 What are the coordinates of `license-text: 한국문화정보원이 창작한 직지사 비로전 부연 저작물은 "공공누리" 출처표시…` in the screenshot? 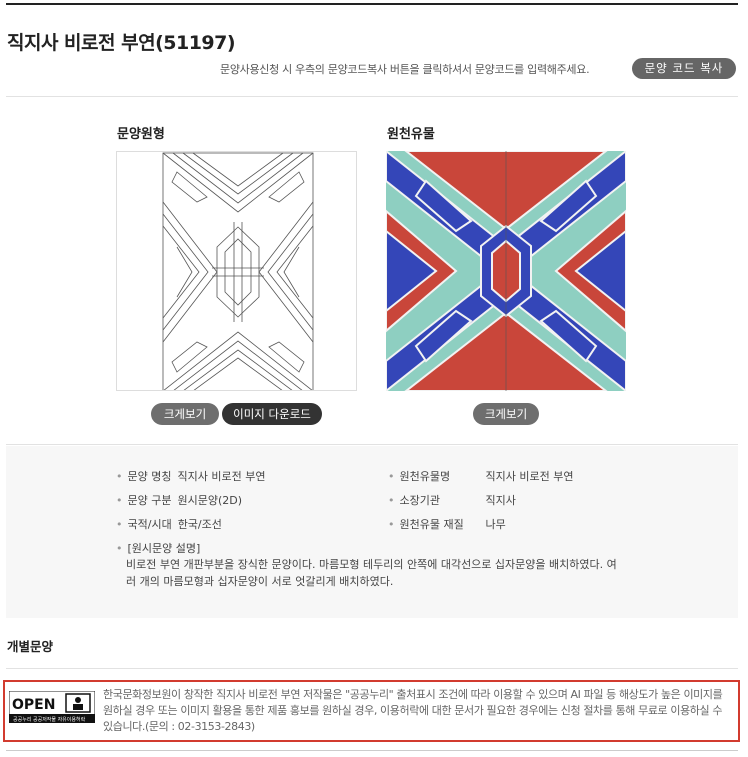 It's located at (413, 710).